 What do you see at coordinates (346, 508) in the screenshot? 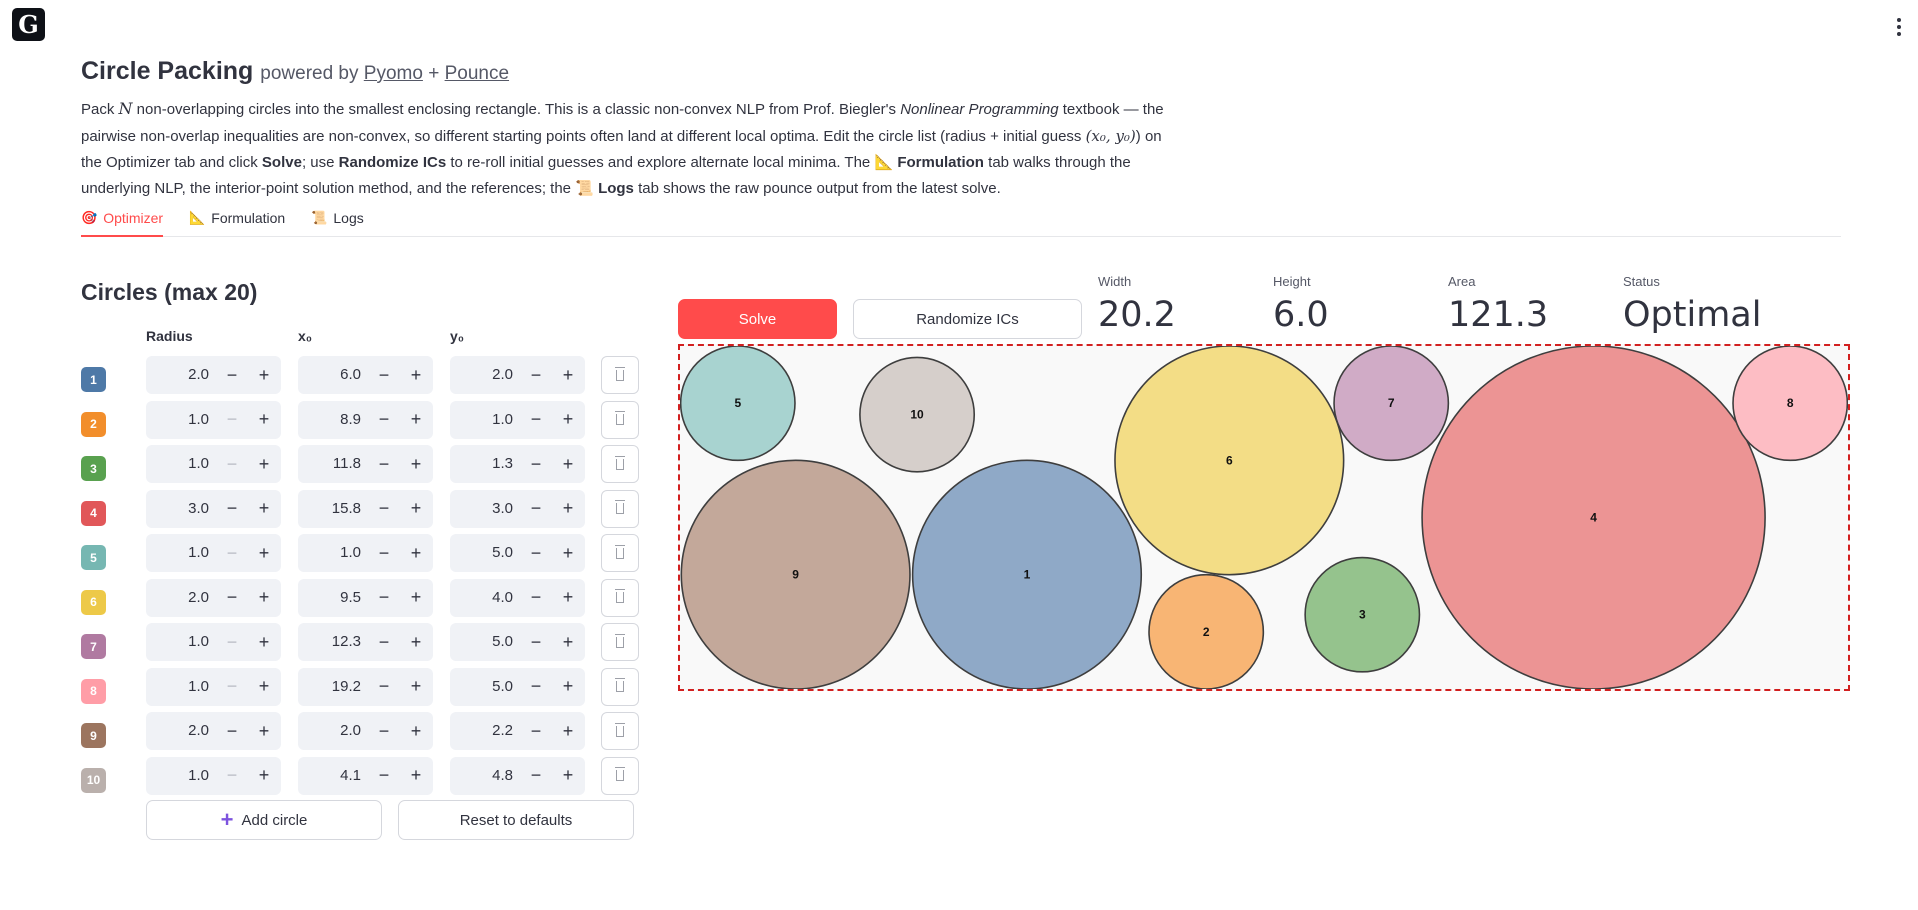
I see `x0-value: 15.8` at bounding box center [346, 508].